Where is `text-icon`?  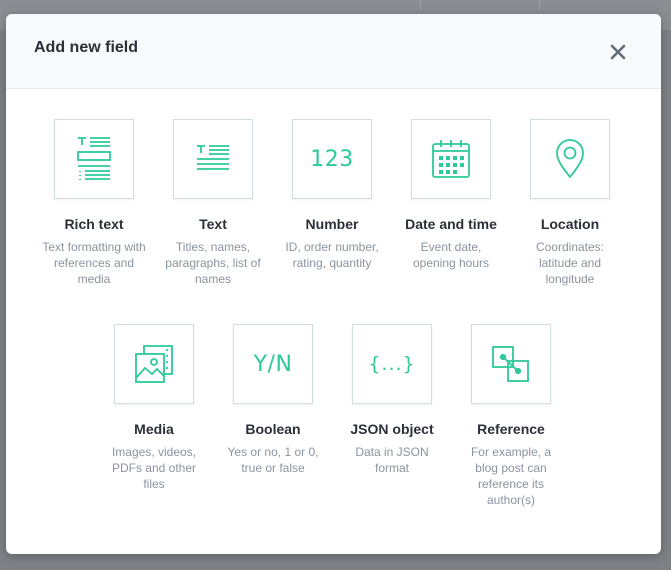 text-icon is located at coordinates (213, 157).